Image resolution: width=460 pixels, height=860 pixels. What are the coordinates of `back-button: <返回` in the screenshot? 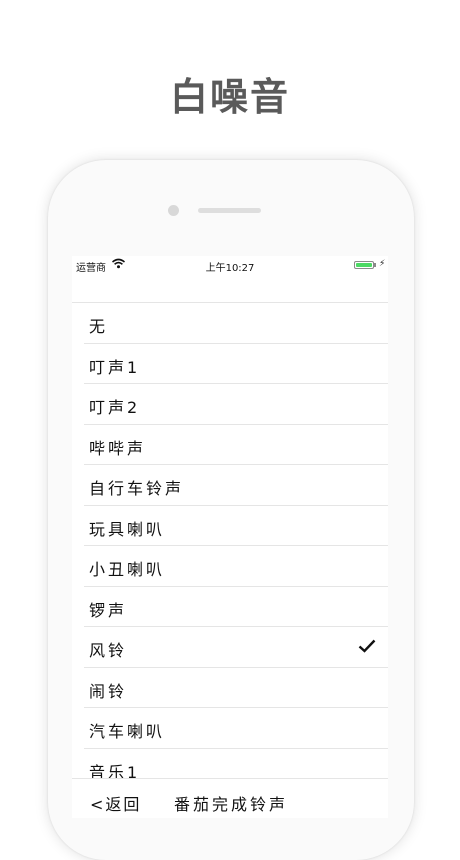 It's located at (115, 803).